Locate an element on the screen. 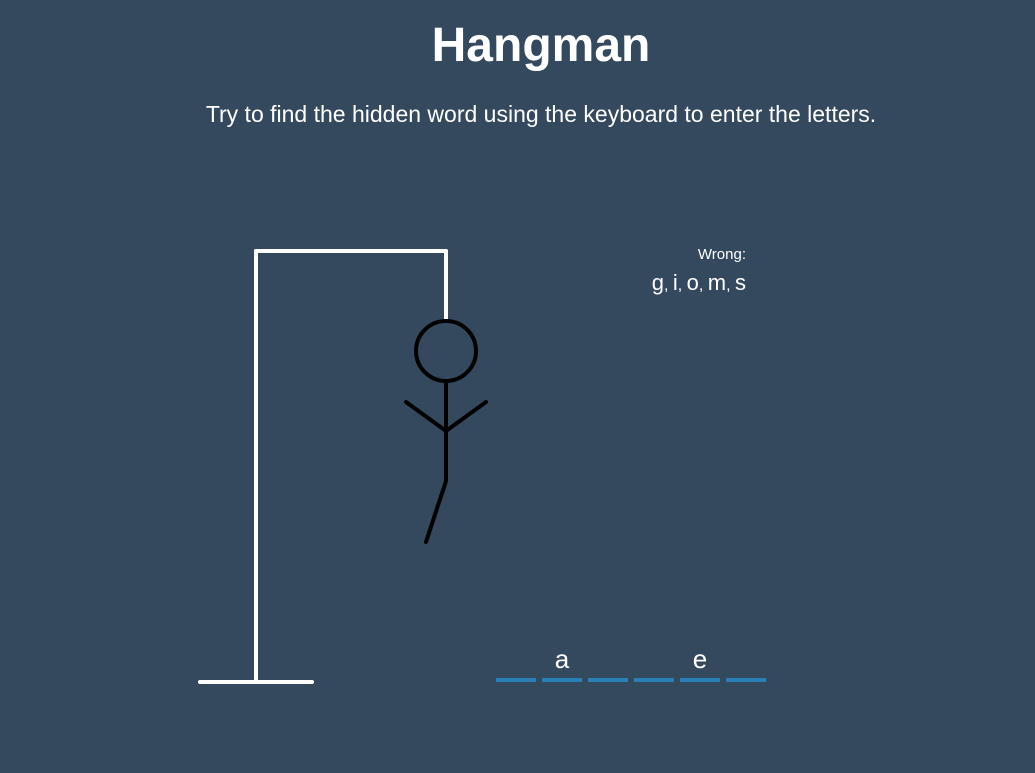 This screenshot has width=1035, height=773. letter-slot: e is located at coordinates (700, 661).